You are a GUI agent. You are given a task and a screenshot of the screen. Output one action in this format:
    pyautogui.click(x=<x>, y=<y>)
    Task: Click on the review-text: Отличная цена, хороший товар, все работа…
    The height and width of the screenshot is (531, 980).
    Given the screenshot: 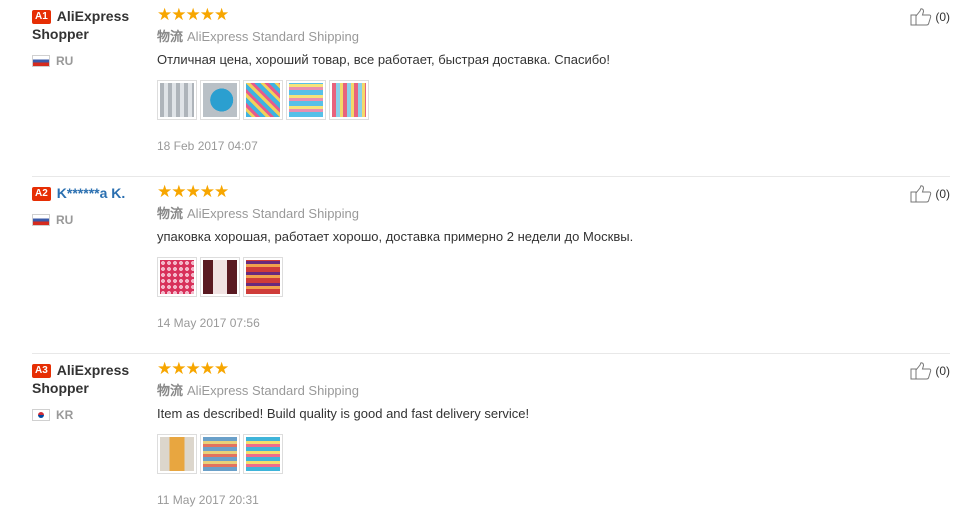 What is the action you would take?
    pyautogui.click(x=383, y=59)
    